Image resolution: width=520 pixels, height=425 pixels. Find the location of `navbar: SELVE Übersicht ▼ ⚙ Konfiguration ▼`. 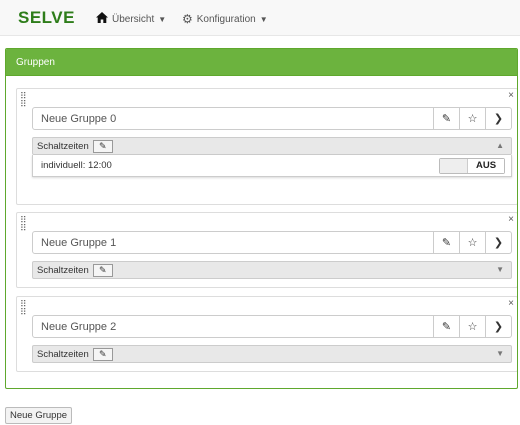

navbar: SELVE Übersicht ▼ ⚙ Konfiguration ▼ is located at coordinates (260, 18).